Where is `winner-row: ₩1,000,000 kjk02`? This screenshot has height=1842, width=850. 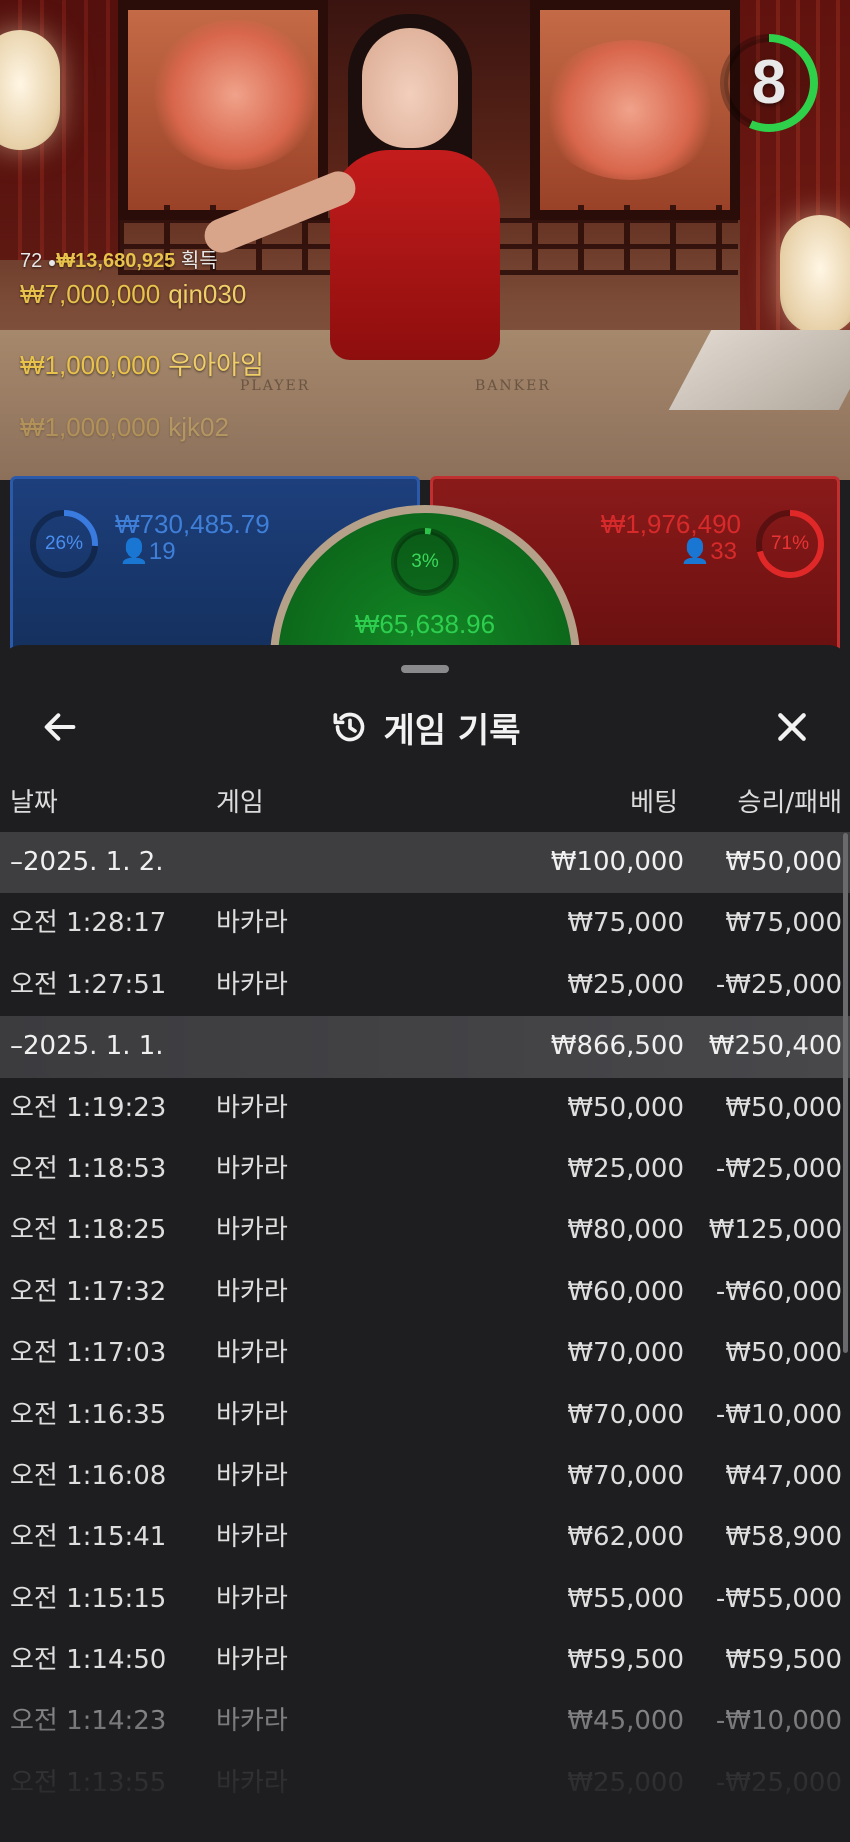
winner-row: ₩1,000,000 kjk02 is located at coordinates (142, 442).